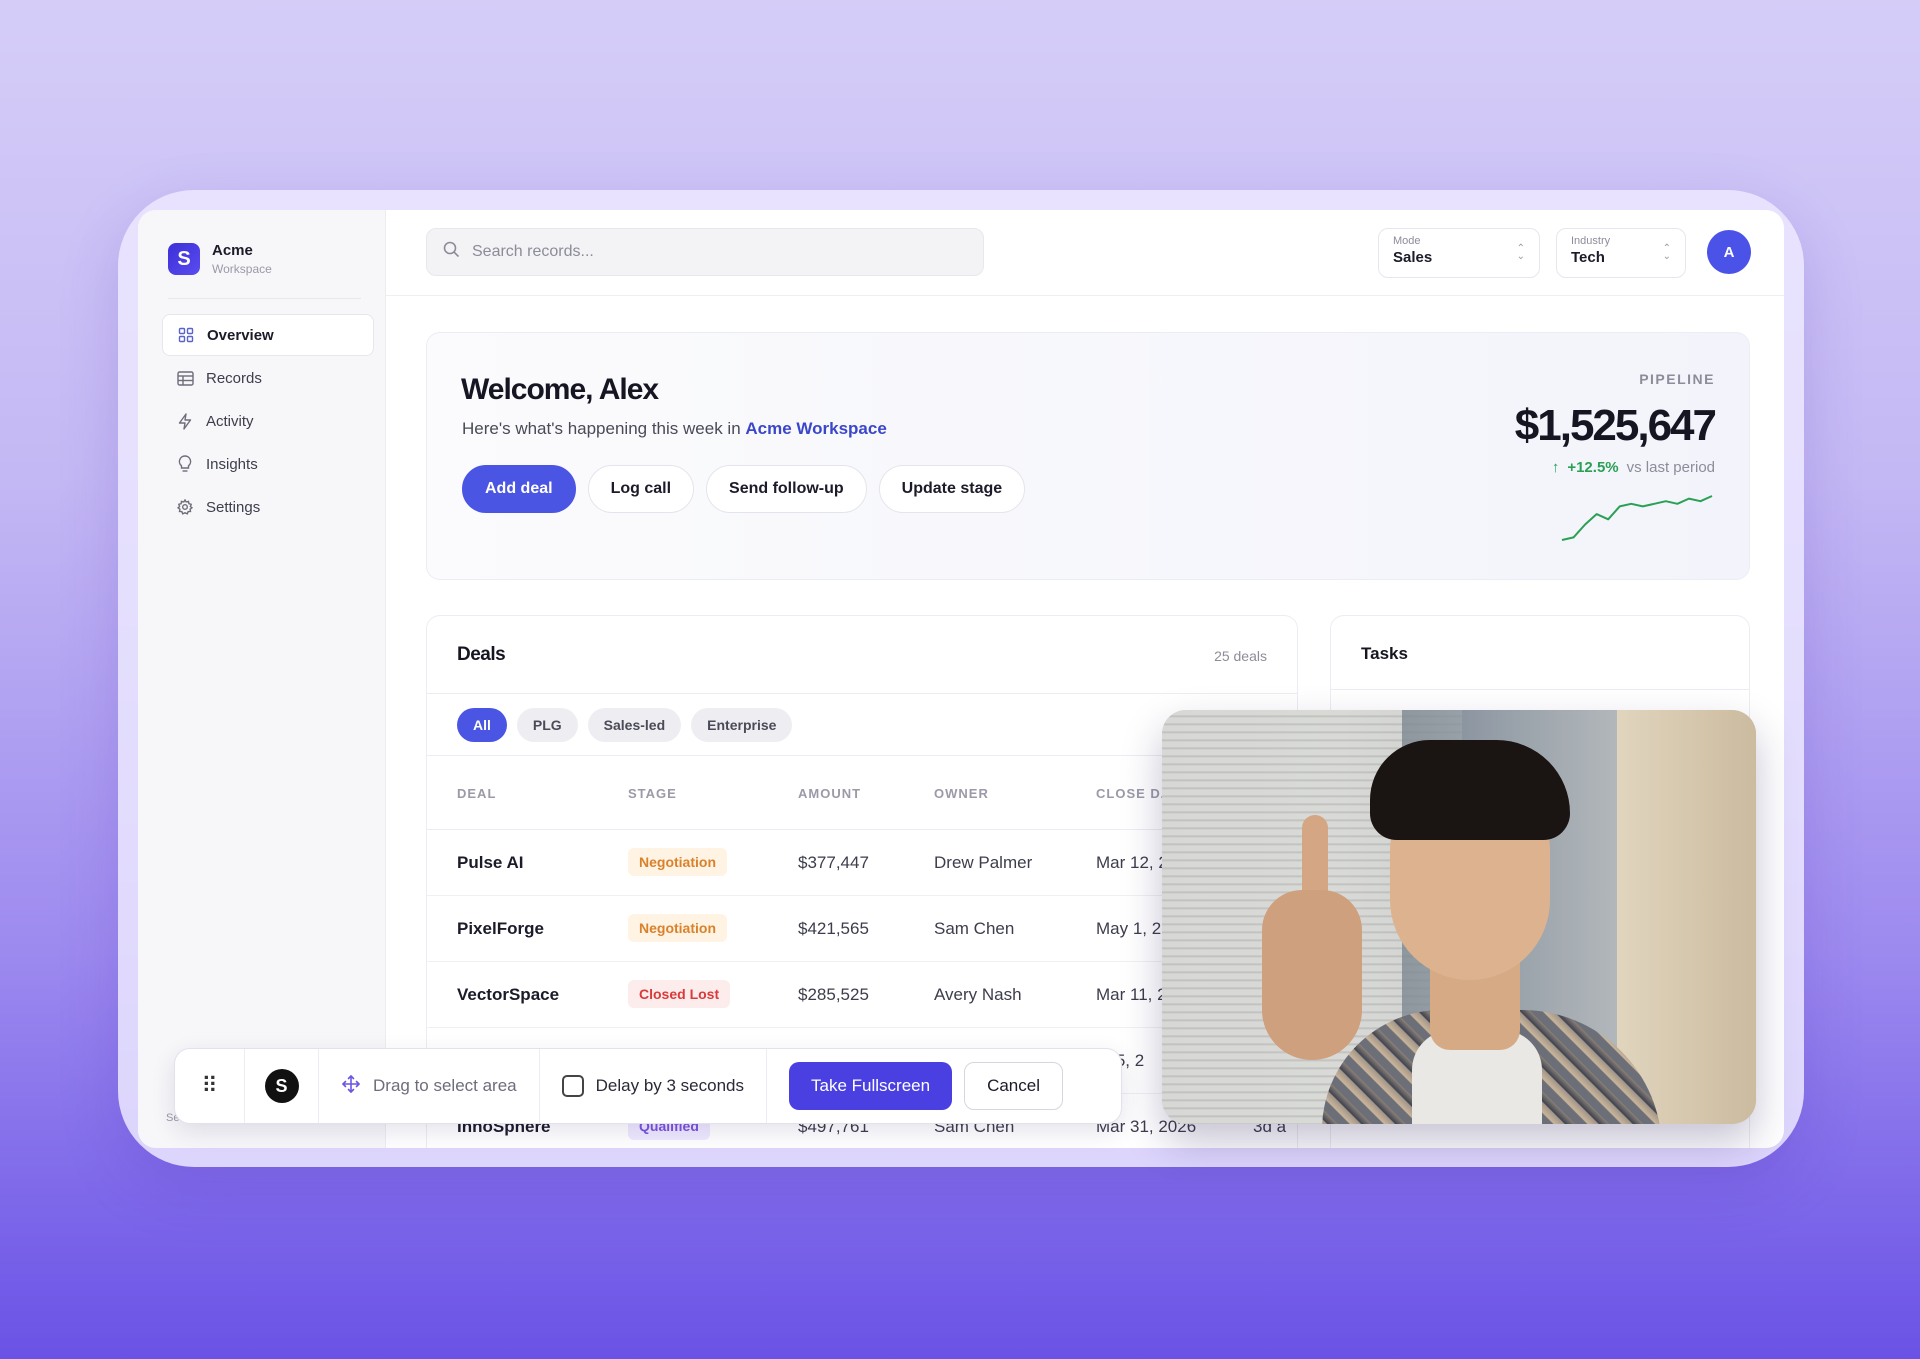  I want to click on drag-select-area: Drag to select area, so click(429, 1086).